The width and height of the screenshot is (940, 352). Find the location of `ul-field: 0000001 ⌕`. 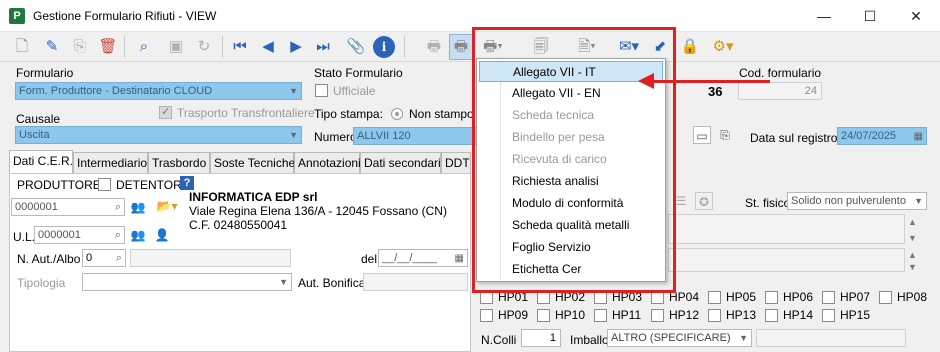

ul-field: 0000001 ⌕ is located at coordinates (79, 235).